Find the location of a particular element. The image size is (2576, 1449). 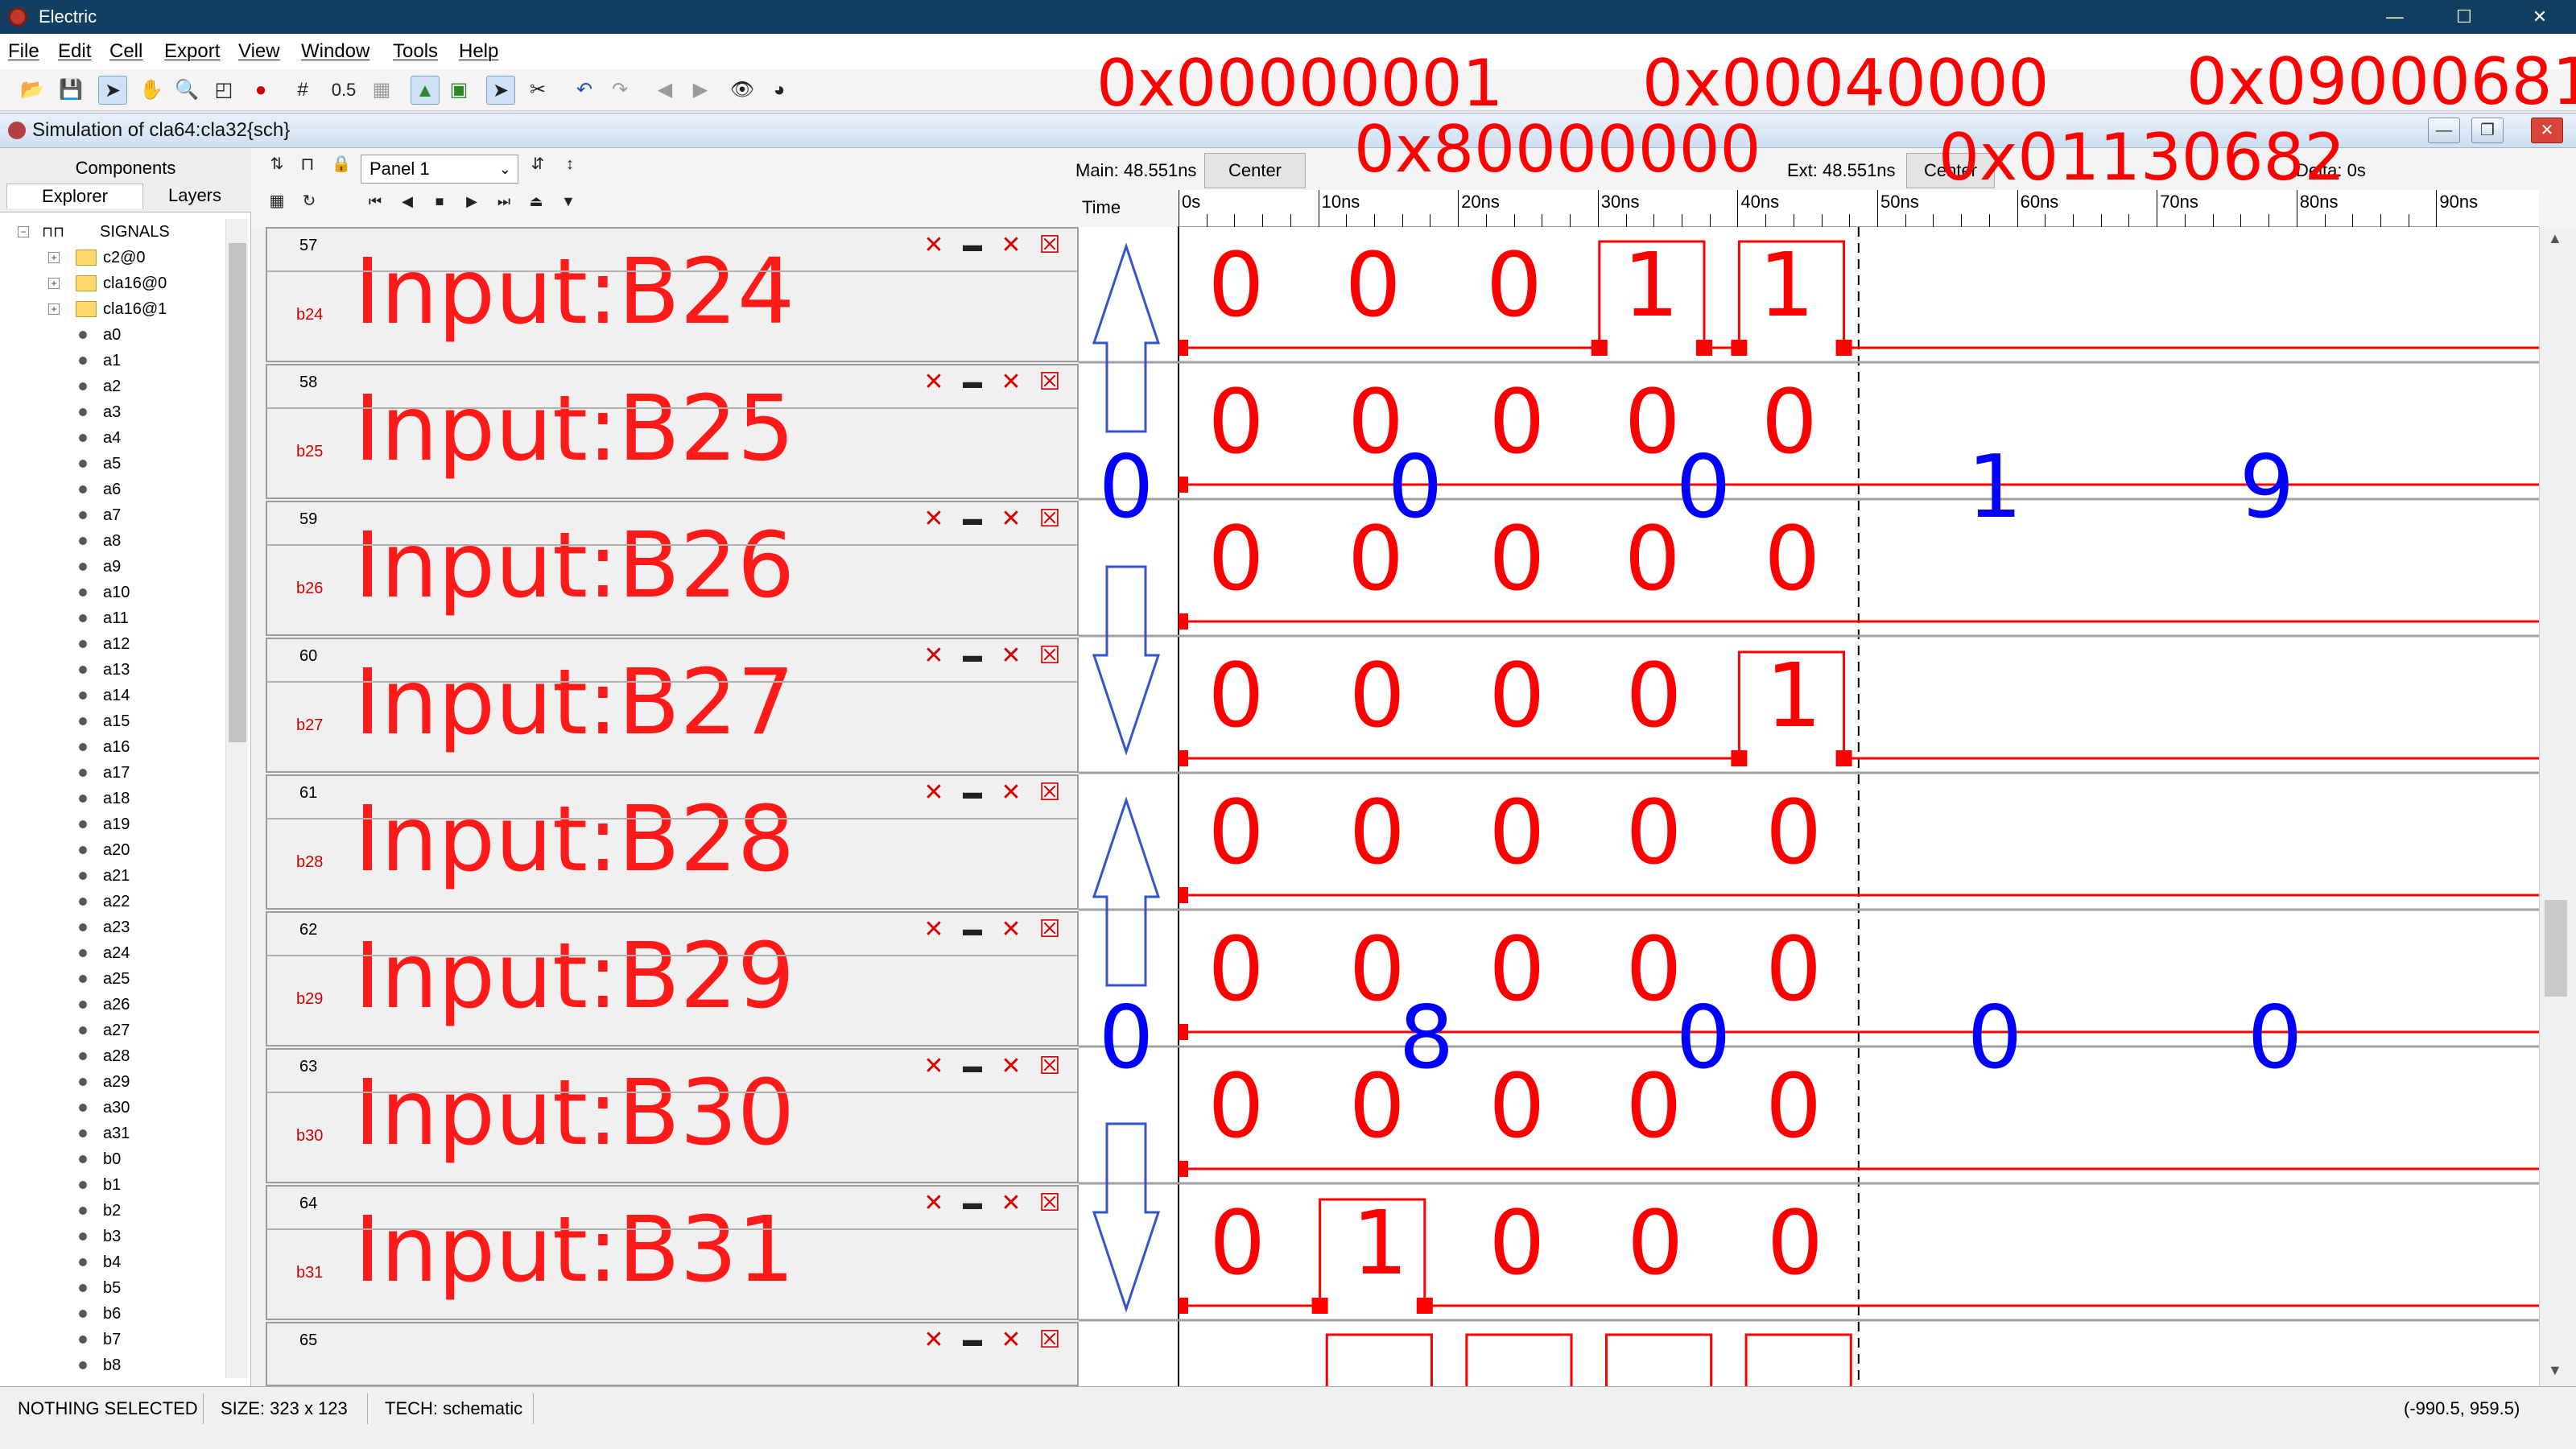

tree-signal: a11 is located at coordinates (116, 618).